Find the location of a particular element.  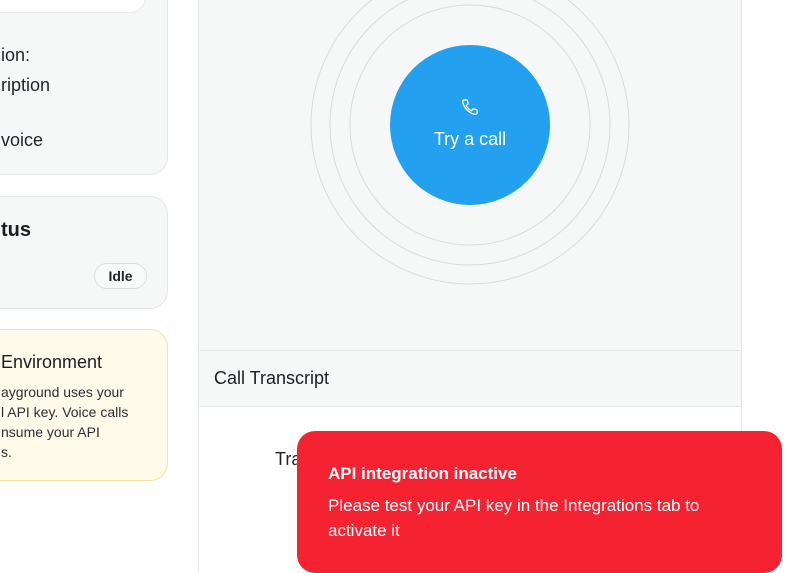

transcript-title: Call Transcript is located at coordinates (272, 378).